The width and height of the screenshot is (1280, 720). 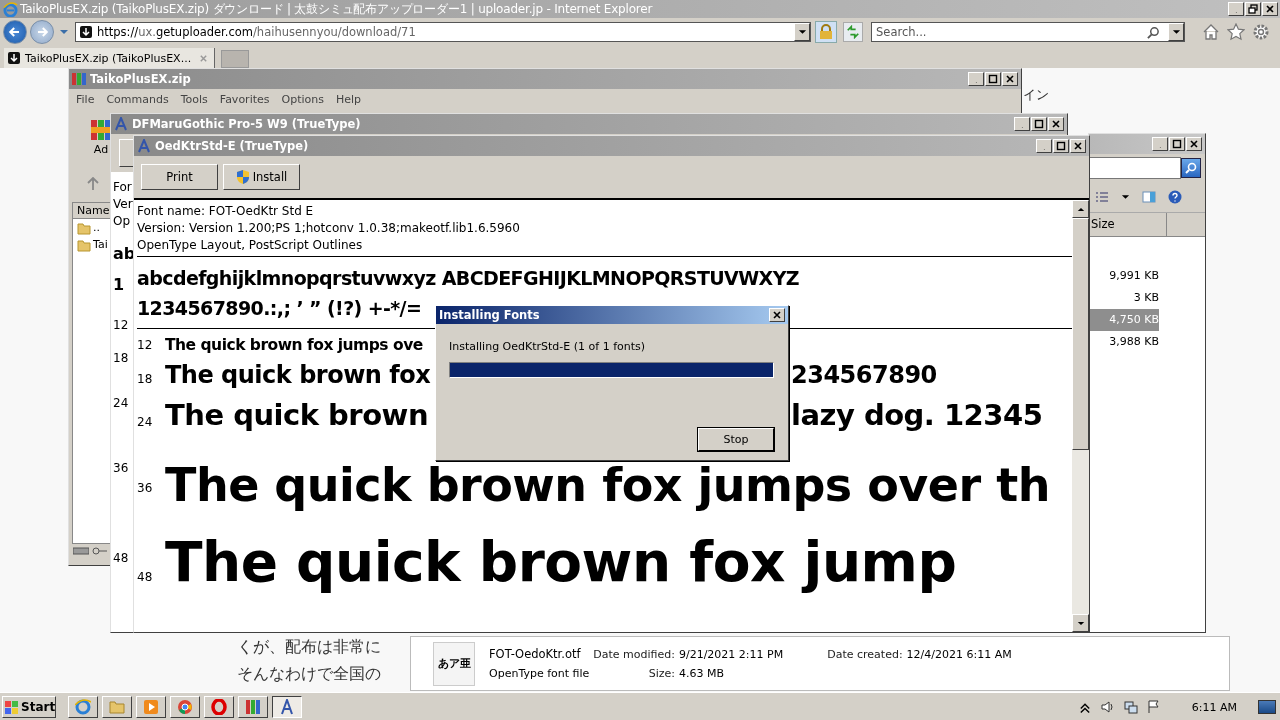 I want to click on stop-button: Stop, so click(x=736, y=439).